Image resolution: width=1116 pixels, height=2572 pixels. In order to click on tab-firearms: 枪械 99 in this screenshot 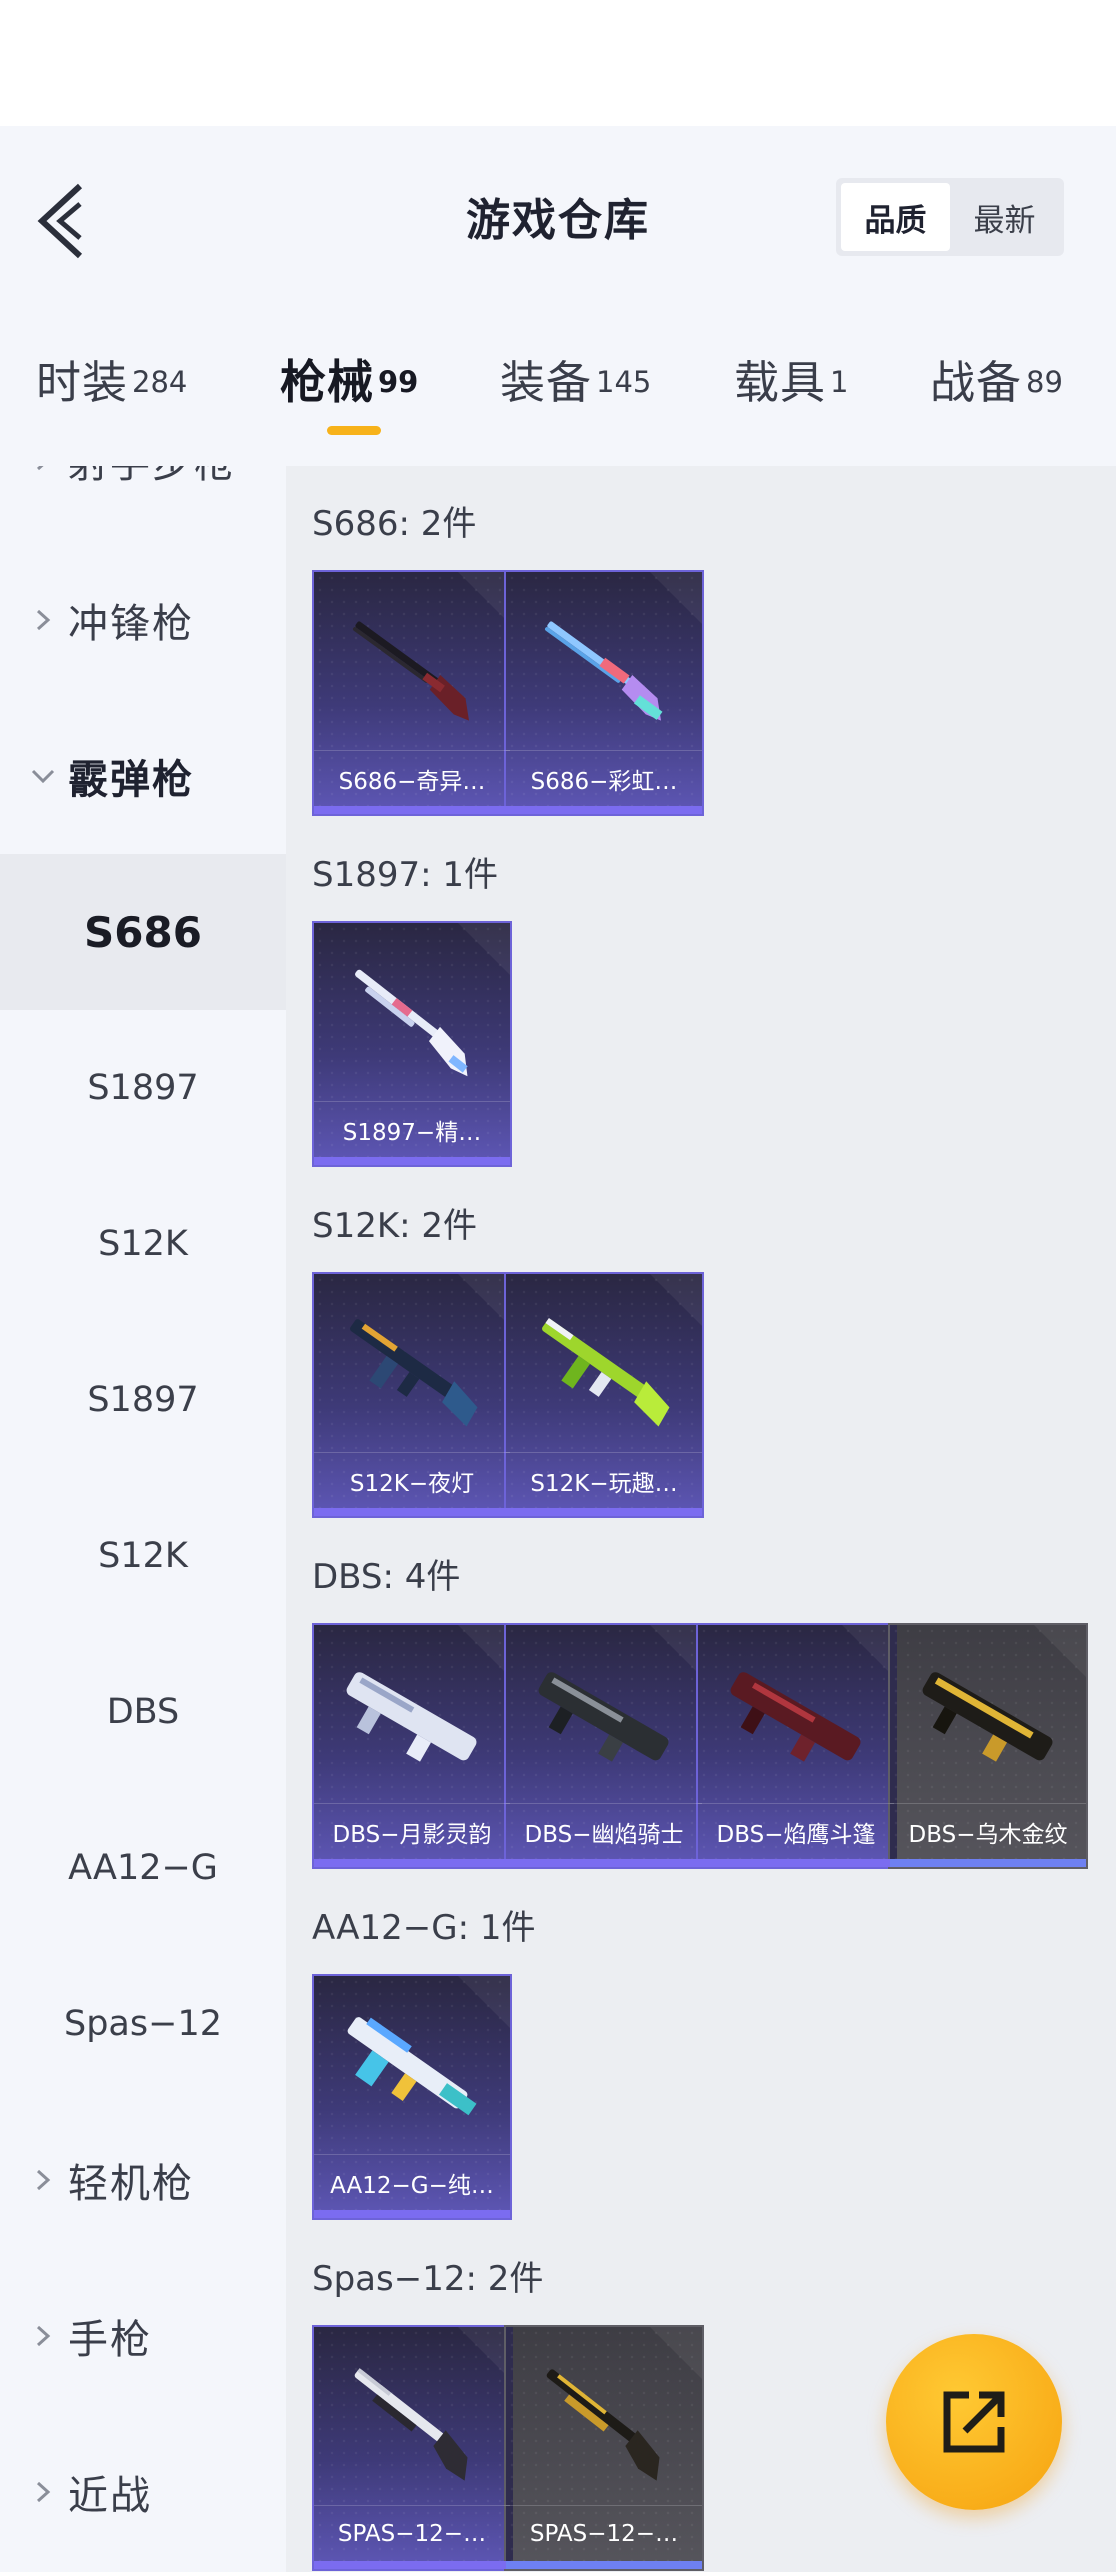, I will do `click(349, 386)`.